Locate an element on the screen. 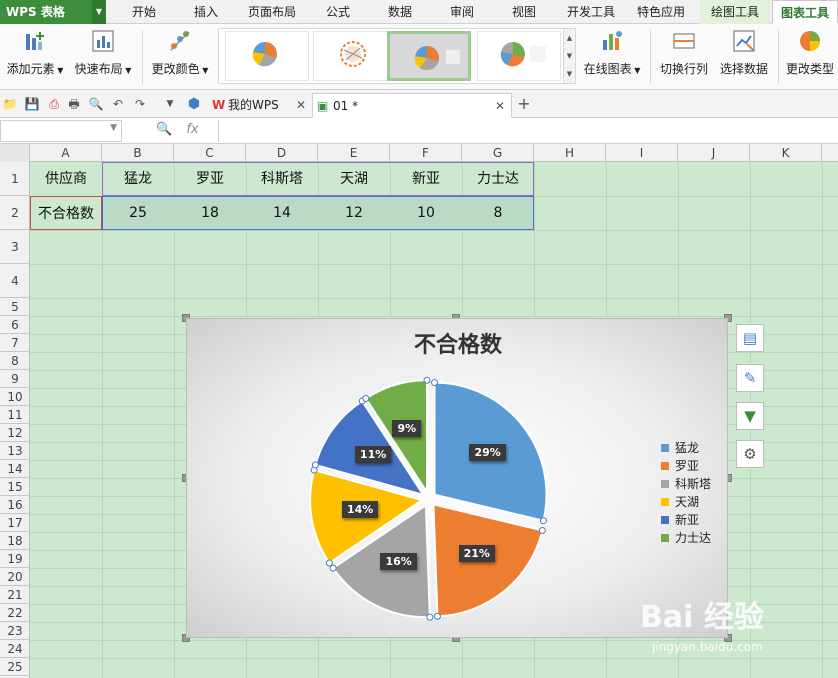  tab-my-wps: W 我的WPS ✕ is located at coordinates (260, 105).